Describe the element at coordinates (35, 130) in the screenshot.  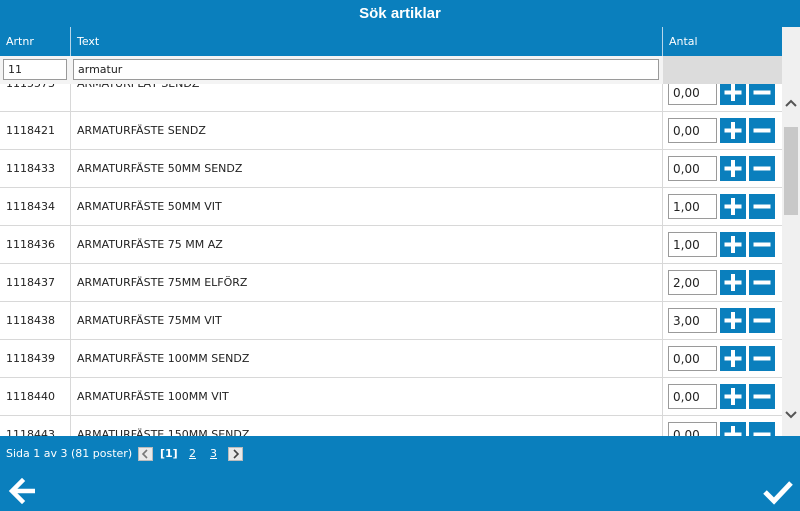
I see `artnr-cell: 1118421` at that location.